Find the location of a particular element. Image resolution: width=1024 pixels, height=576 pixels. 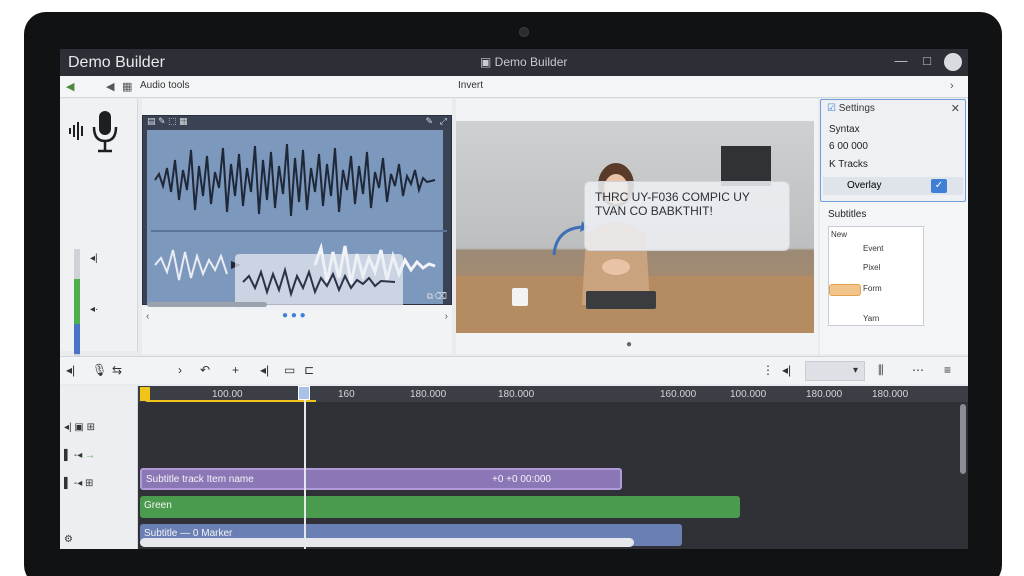

waveform-view: ▤ ✎ ⬚ ▦ ✎ ⤢ ⧉ ⌫ is located at coordinates (297, 212).